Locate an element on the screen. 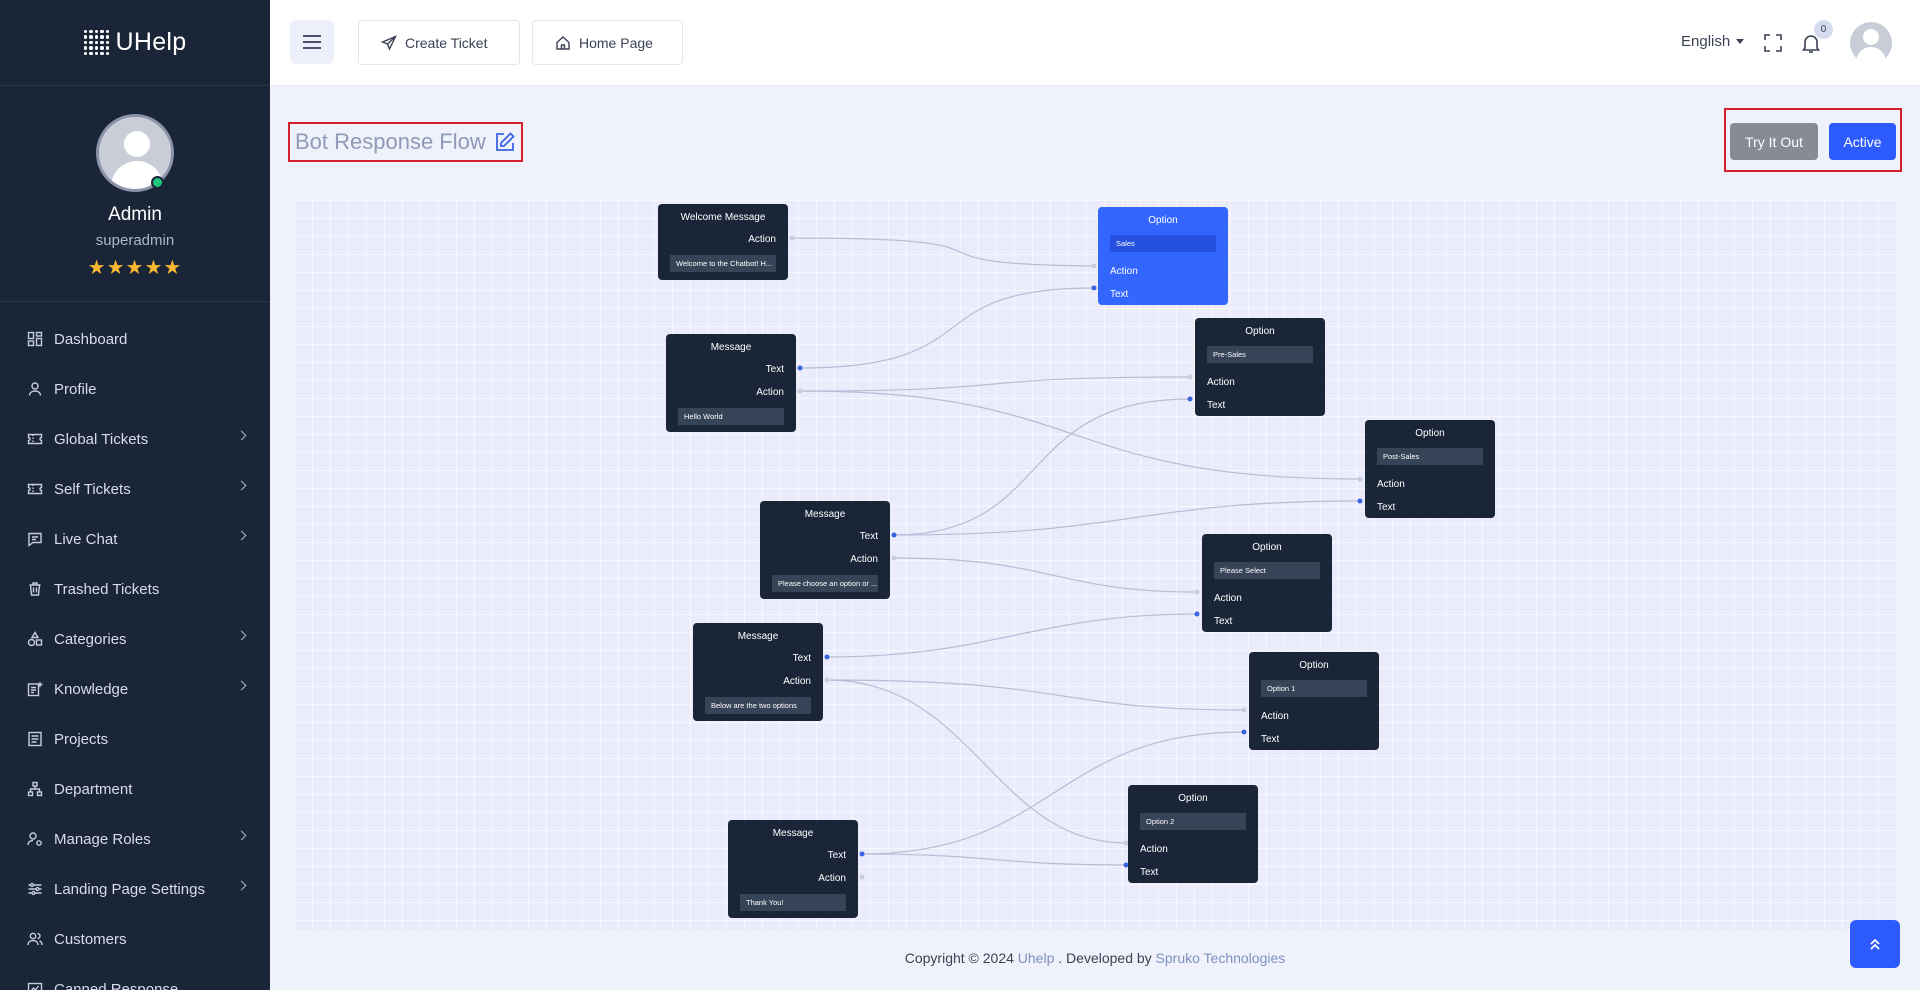  node-option-field: Post-Sales is located at coordinates (1430, 456).